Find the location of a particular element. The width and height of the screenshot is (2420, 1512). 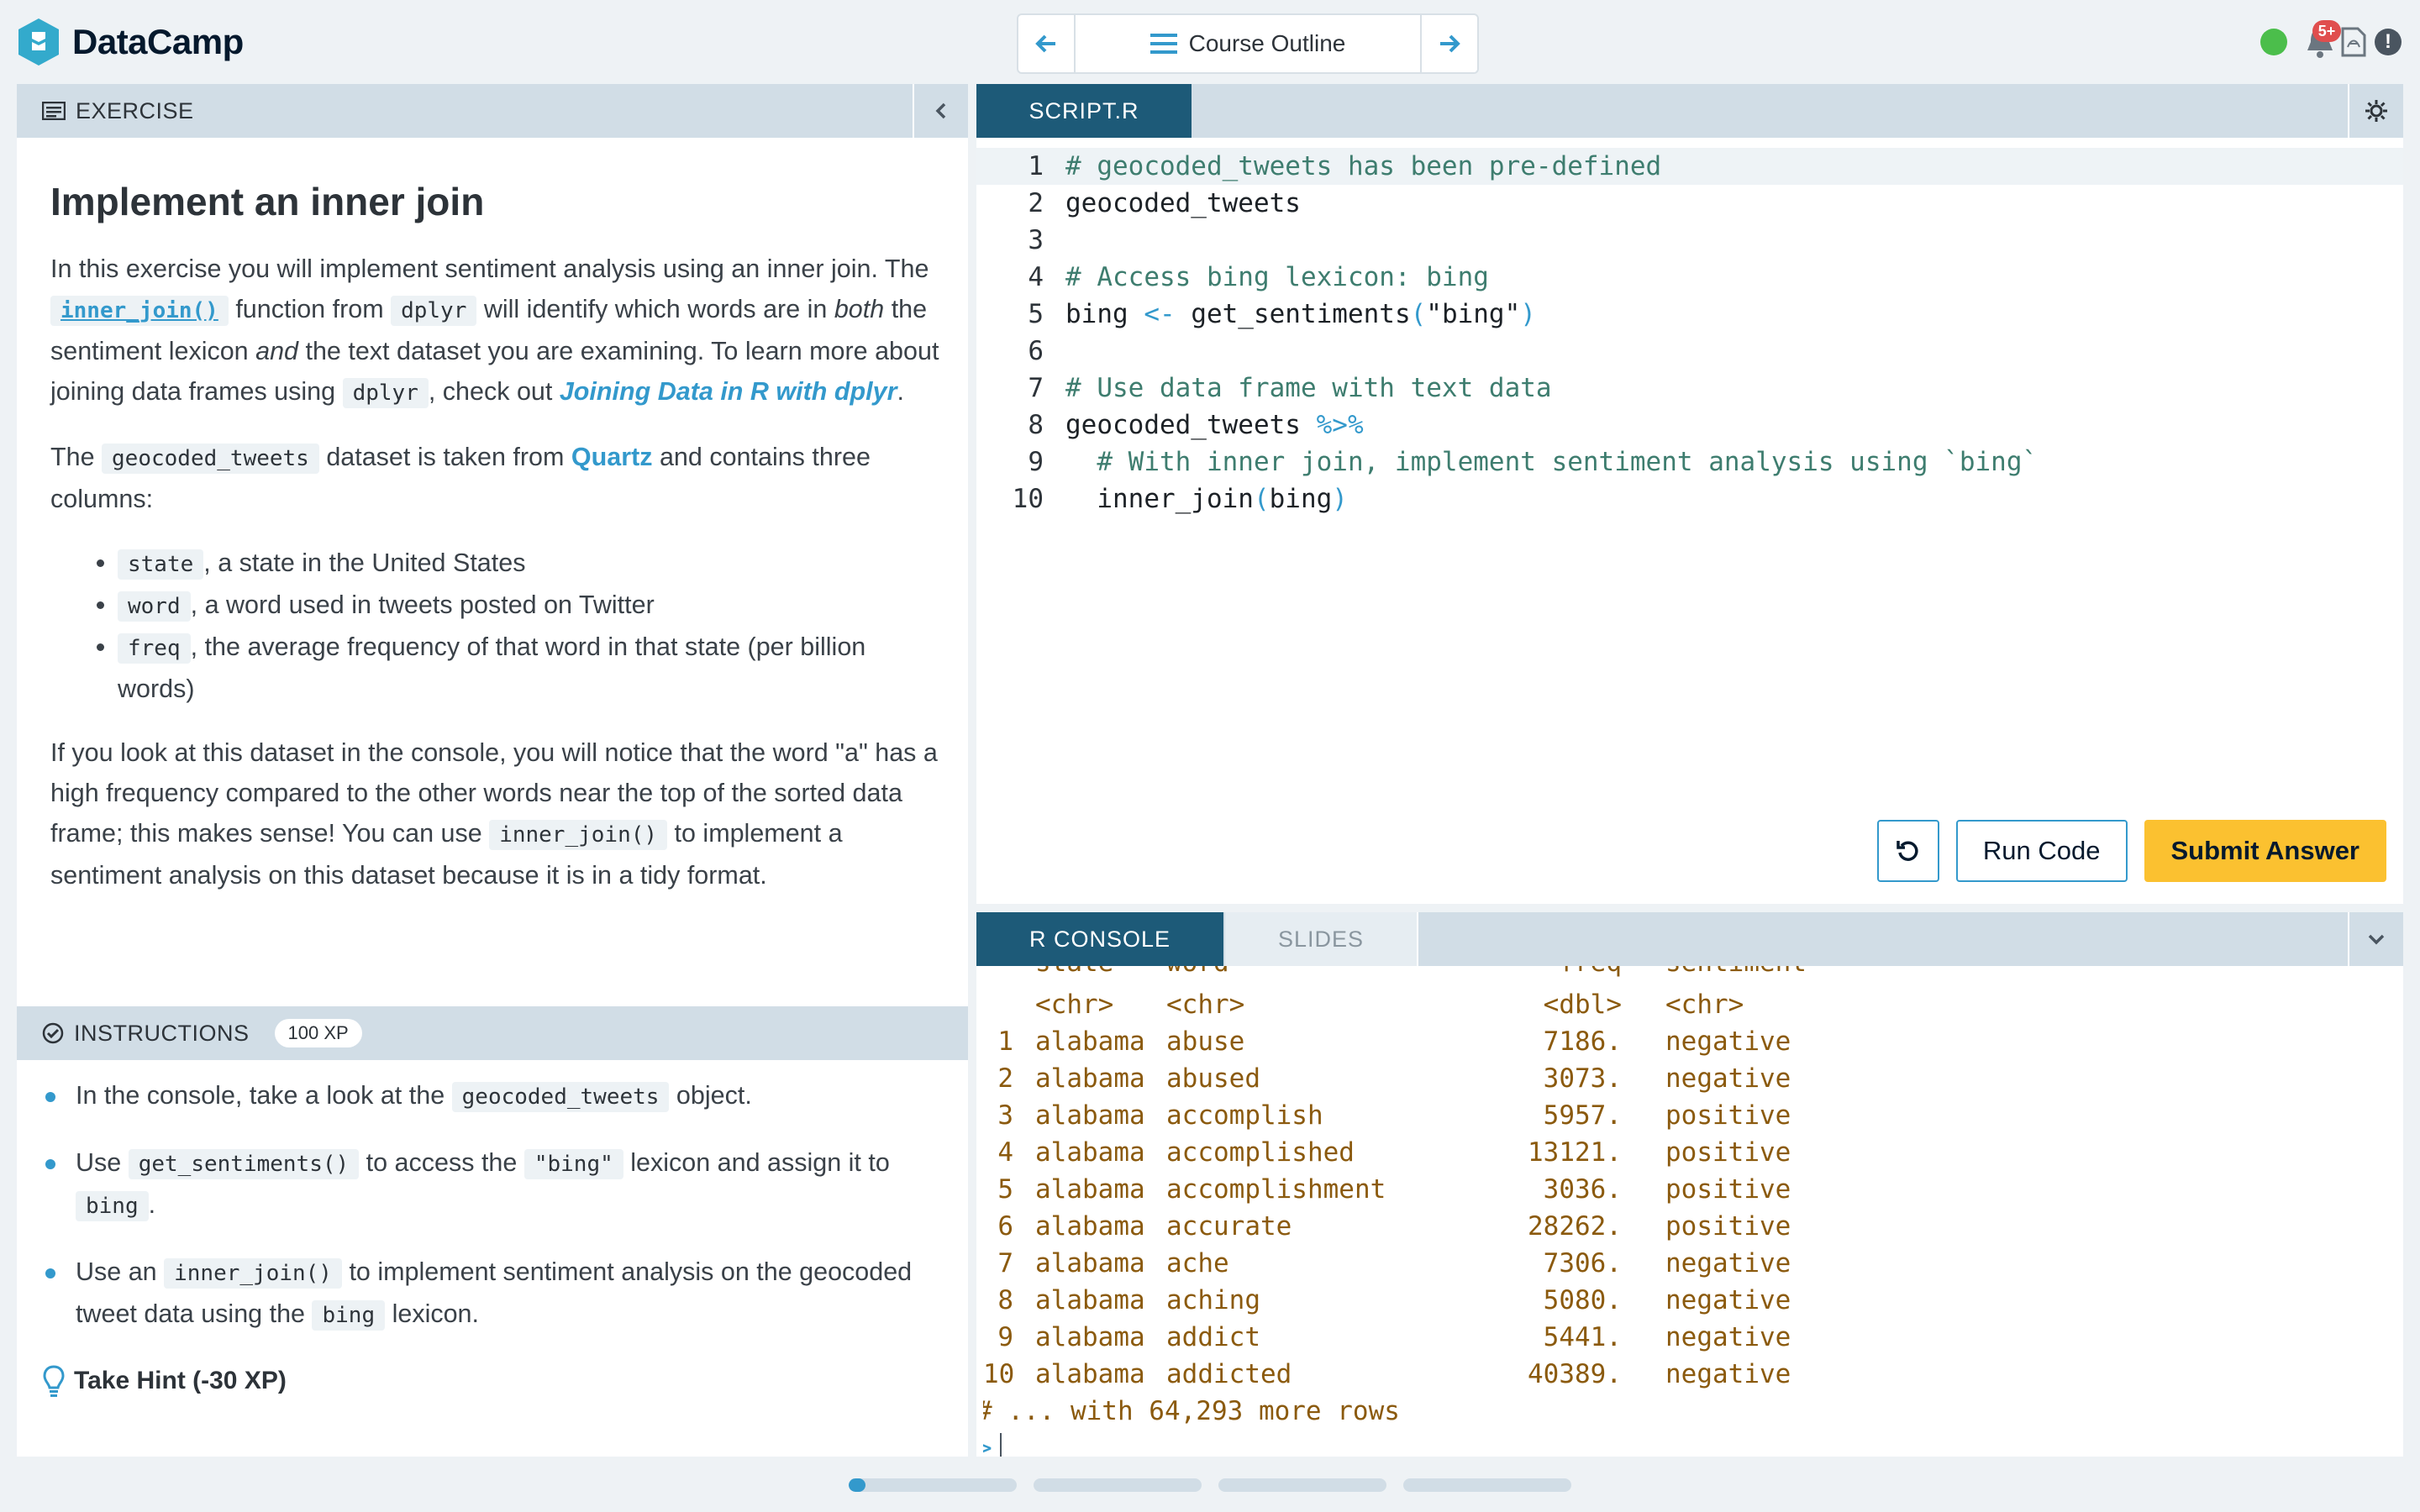

text-cursor is located at coordinates (1001, 1445).